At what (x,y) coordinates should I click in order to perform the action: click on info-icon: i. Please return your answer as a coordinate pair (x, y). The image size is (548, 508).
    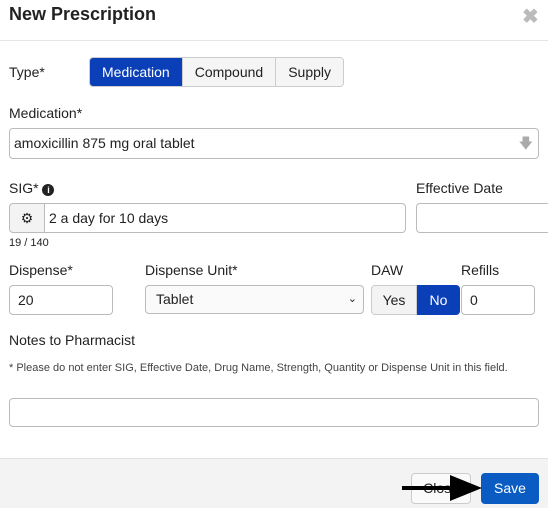
    Looking at the image, I should click on (48, 190).